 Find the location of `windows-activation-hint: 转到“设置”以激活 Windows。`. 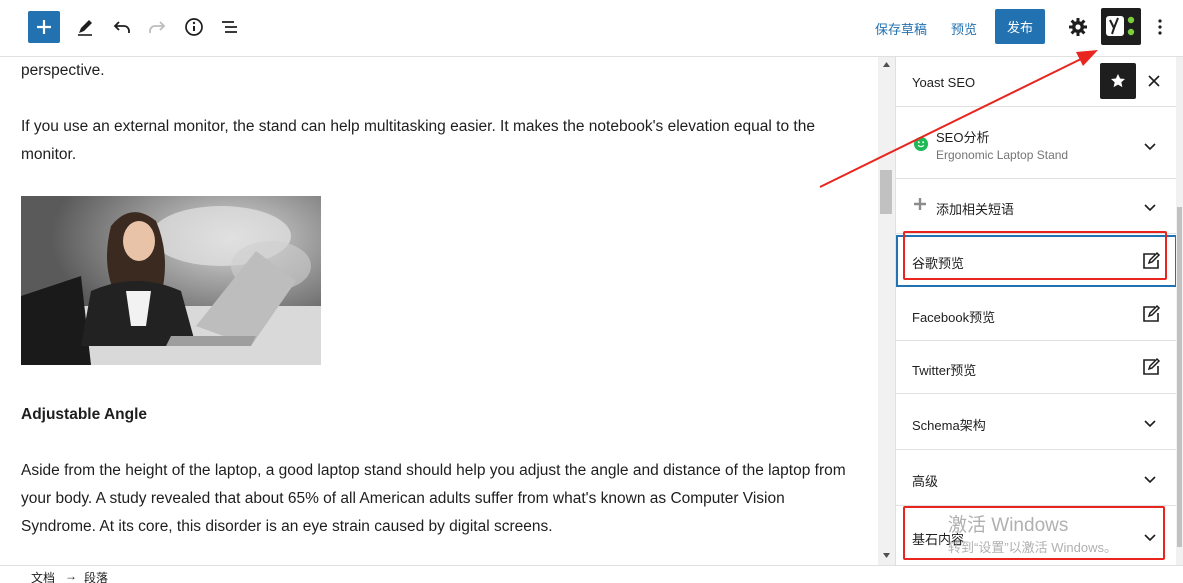

windows-activation-hint: 转到“设置”以激活 Windows。 is located at coordinates (1033, 547).